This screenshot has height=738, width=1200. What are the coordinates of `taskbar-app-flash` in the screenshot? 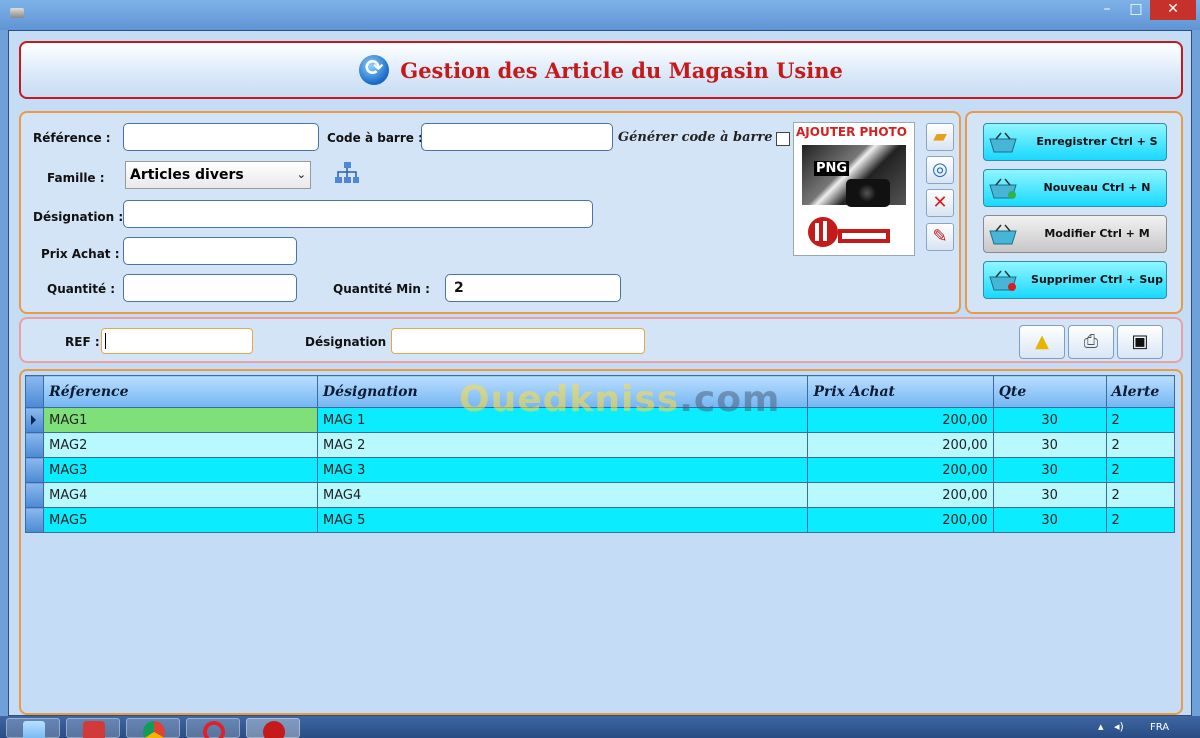 It's located at (93, 728).